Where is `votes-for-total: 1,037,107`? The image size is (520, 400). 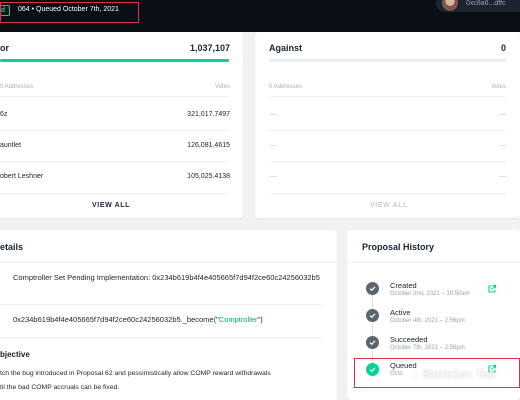
votes-for-total: 1,037,107 is located at coordinates (209, 48).